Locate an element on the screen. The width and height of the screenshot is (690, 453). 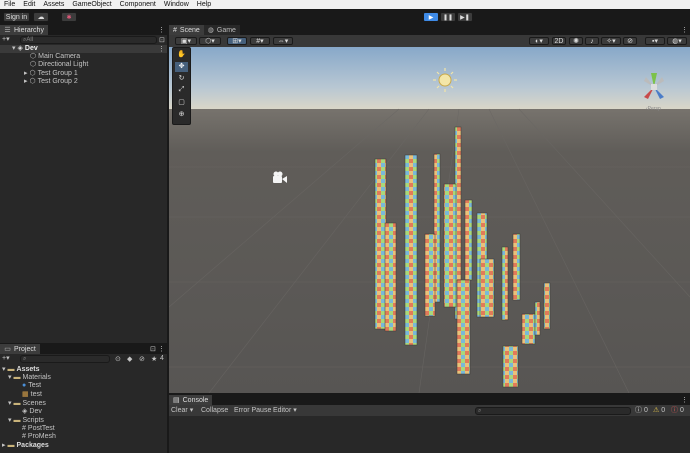
sign-in-button: Sign in is located at coordinates (16, 17).